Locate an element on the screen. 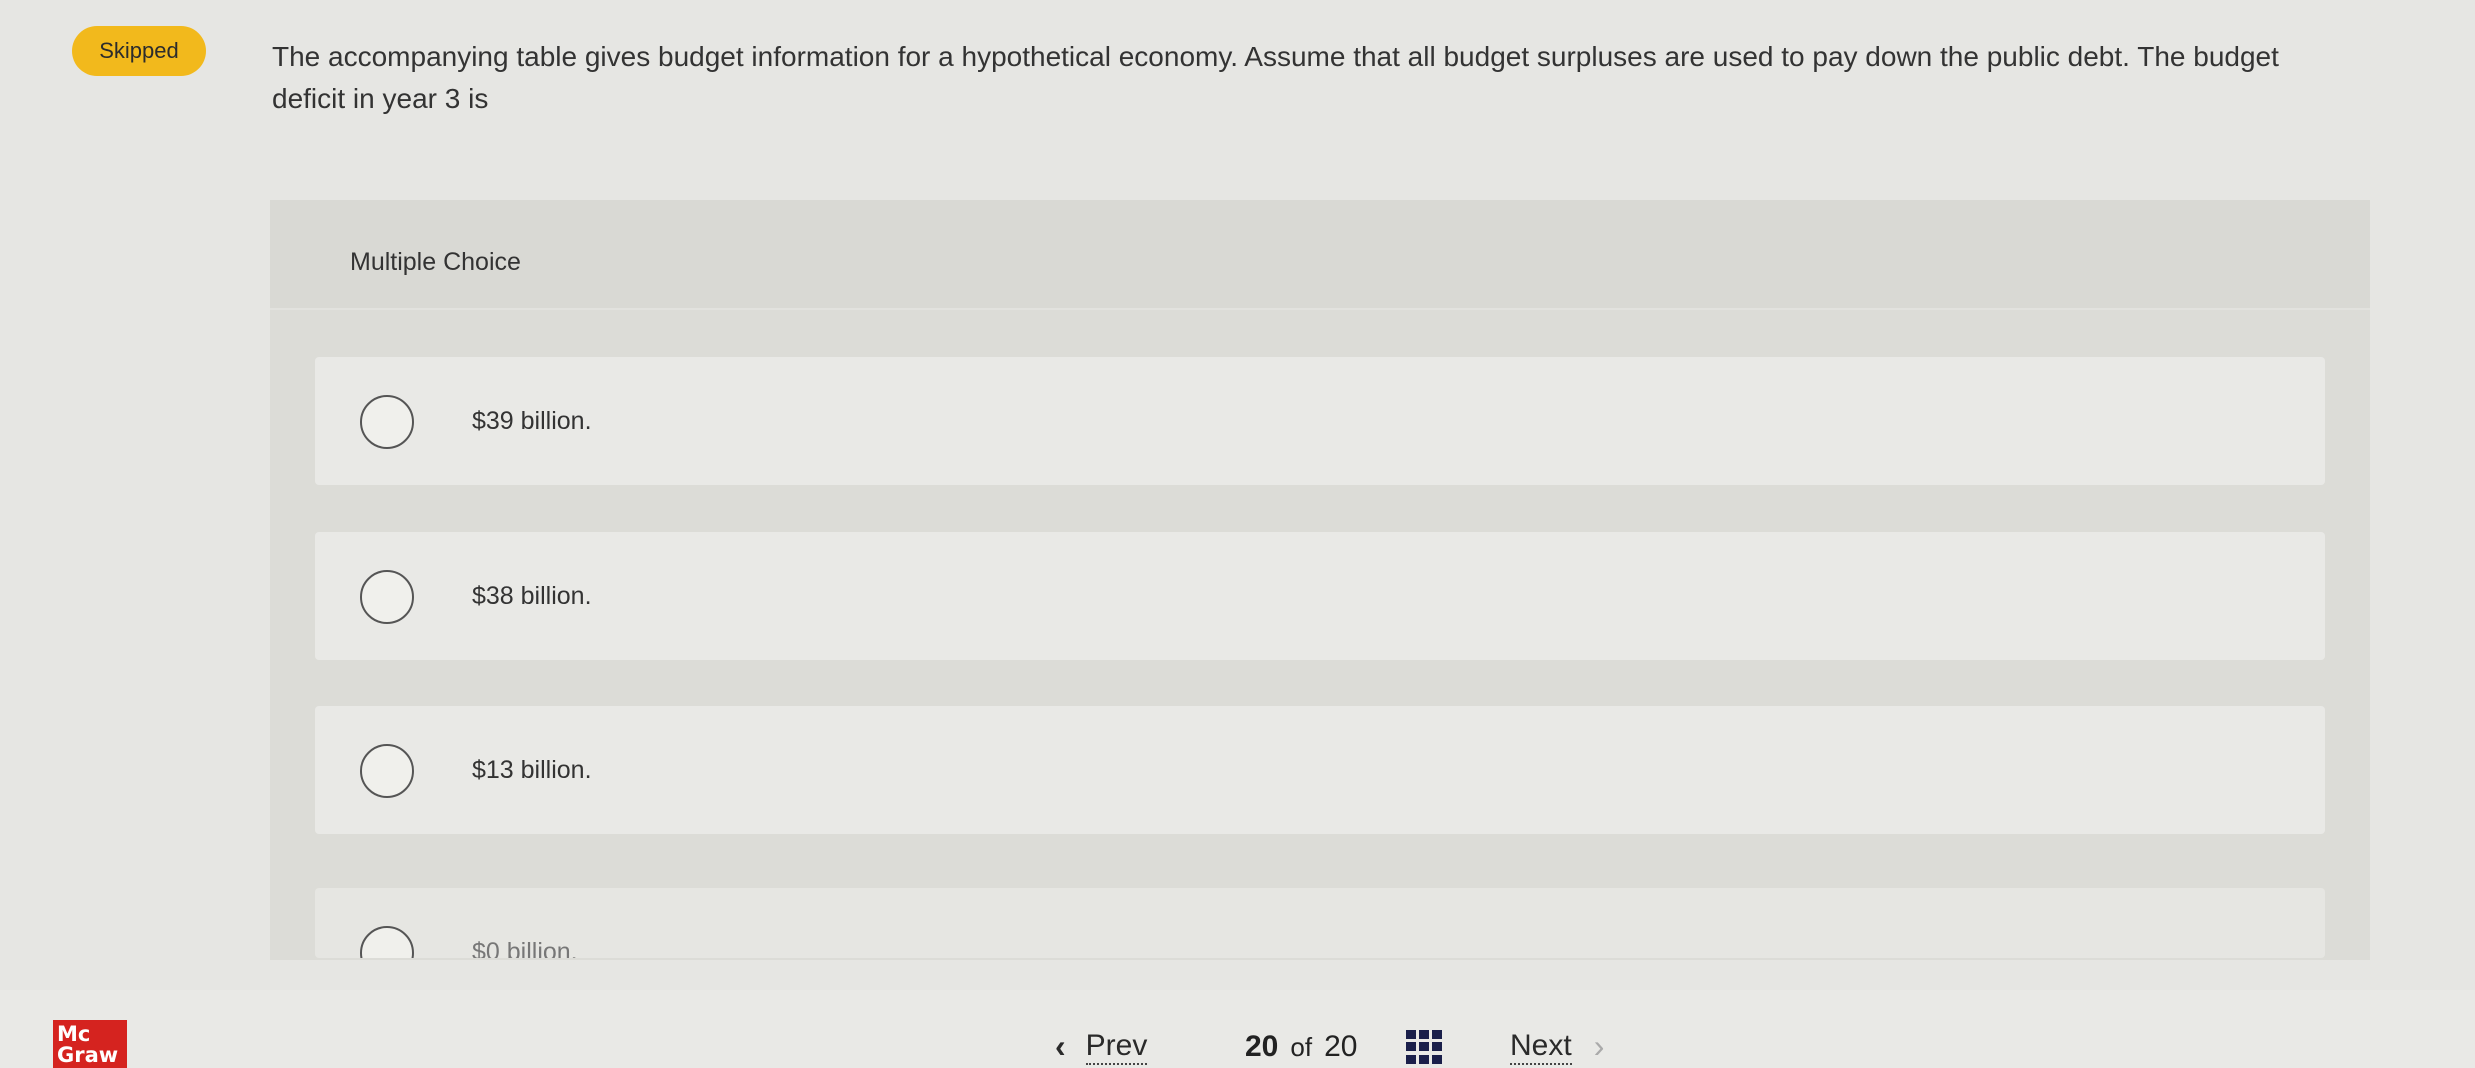 The width and height of the screenshot is (2475, 1068). choice-option-4: $0 billion. is located at coordinates (1320, 923).